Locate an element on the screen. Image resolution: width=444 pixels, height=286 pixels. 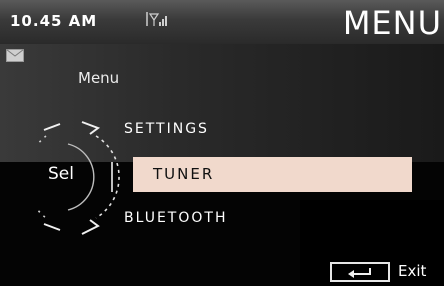
menu-item-bluetooth: BLUETOOTH is located at coordinates (175, 218).